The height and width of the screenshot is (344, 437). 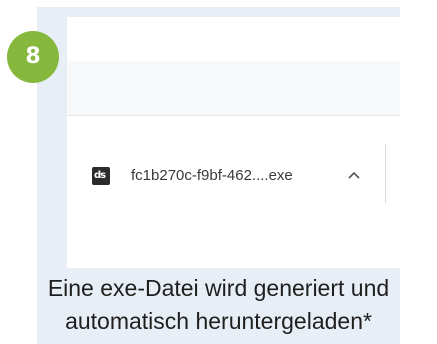 What do you see at coordinates (233, 88) in the screenshot?
I see `browser-toolbar` at bounding box center [233, 88].